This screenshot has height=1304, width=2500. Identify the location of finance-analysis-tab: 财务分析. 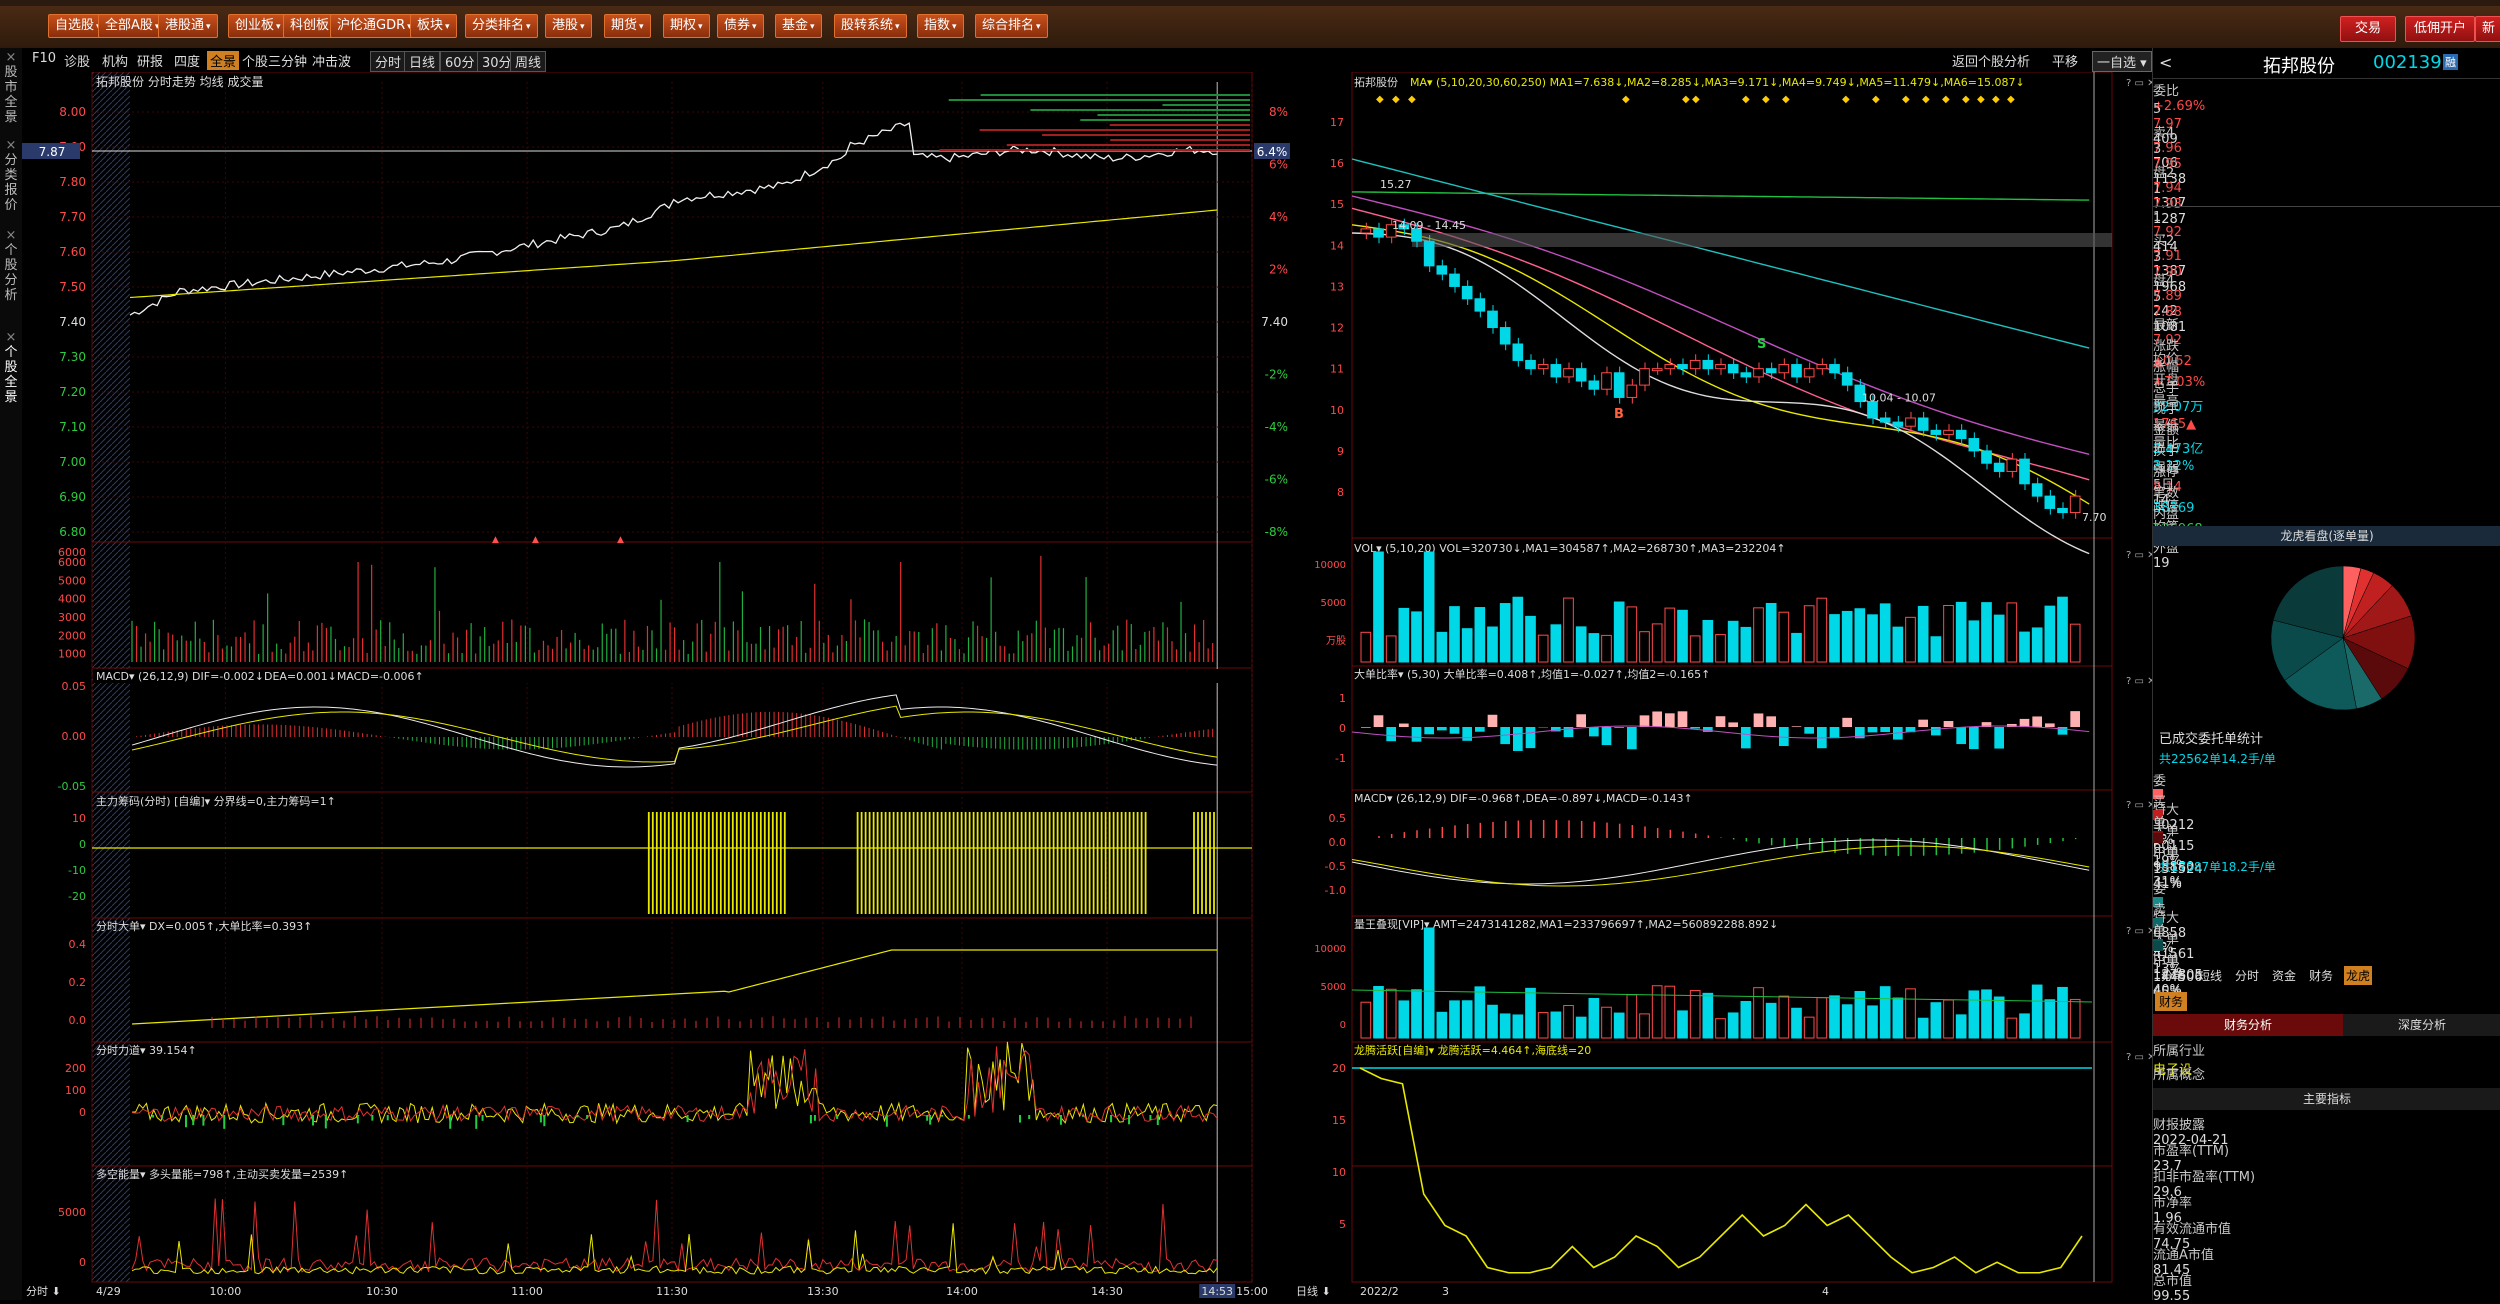
(2248, 1025).